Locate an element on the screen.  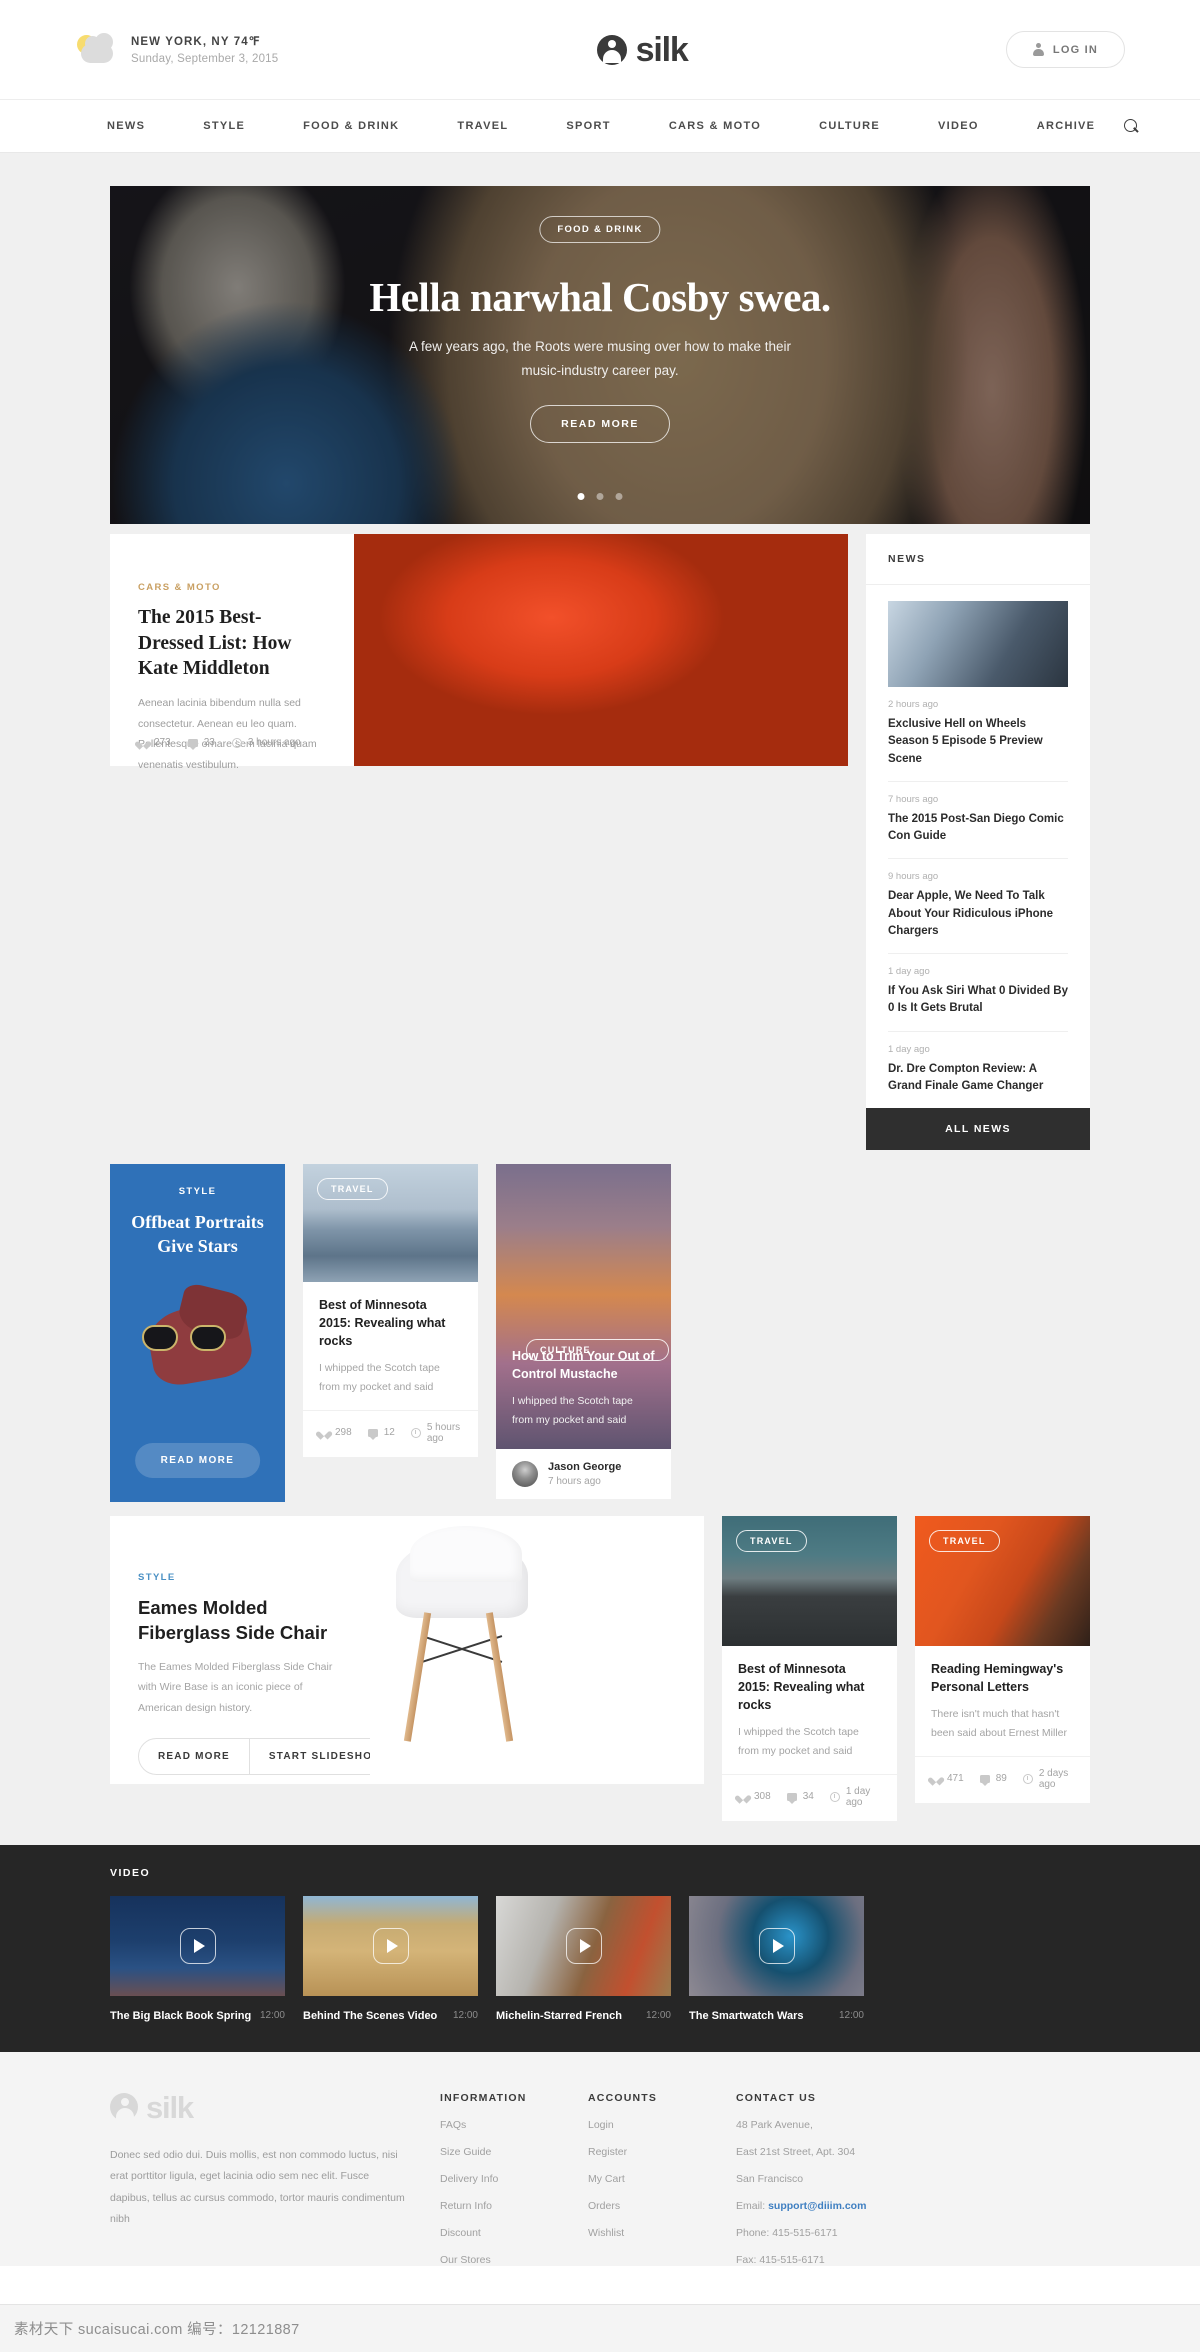
hero-title: Hella narwhal Cosby swea. is located at coordinates (600, 297).